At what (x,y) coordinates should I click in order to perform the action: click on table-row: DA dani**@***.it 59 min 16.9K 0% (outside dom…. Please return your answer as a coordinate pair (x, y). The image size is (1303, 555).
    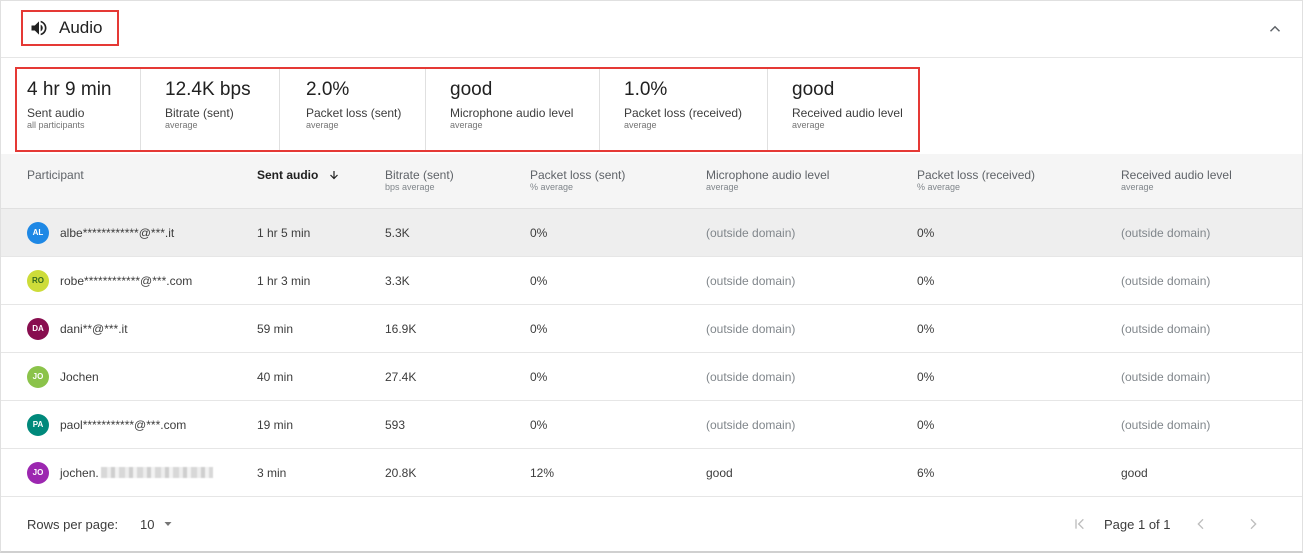
    Looking at the image, I should click on (651, 329).